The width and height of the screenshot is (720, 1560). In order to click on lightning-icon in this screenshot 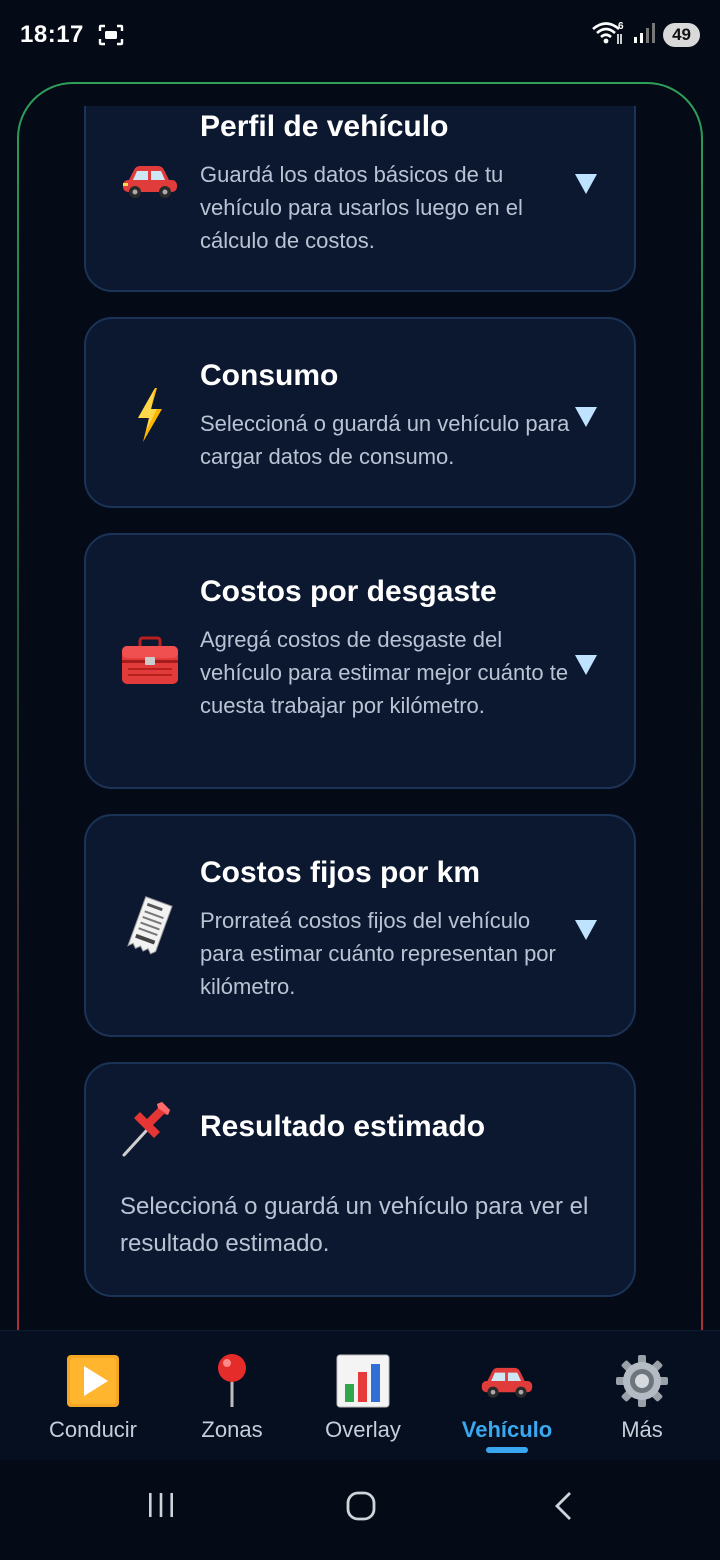, I will do `click(150, 415)`.